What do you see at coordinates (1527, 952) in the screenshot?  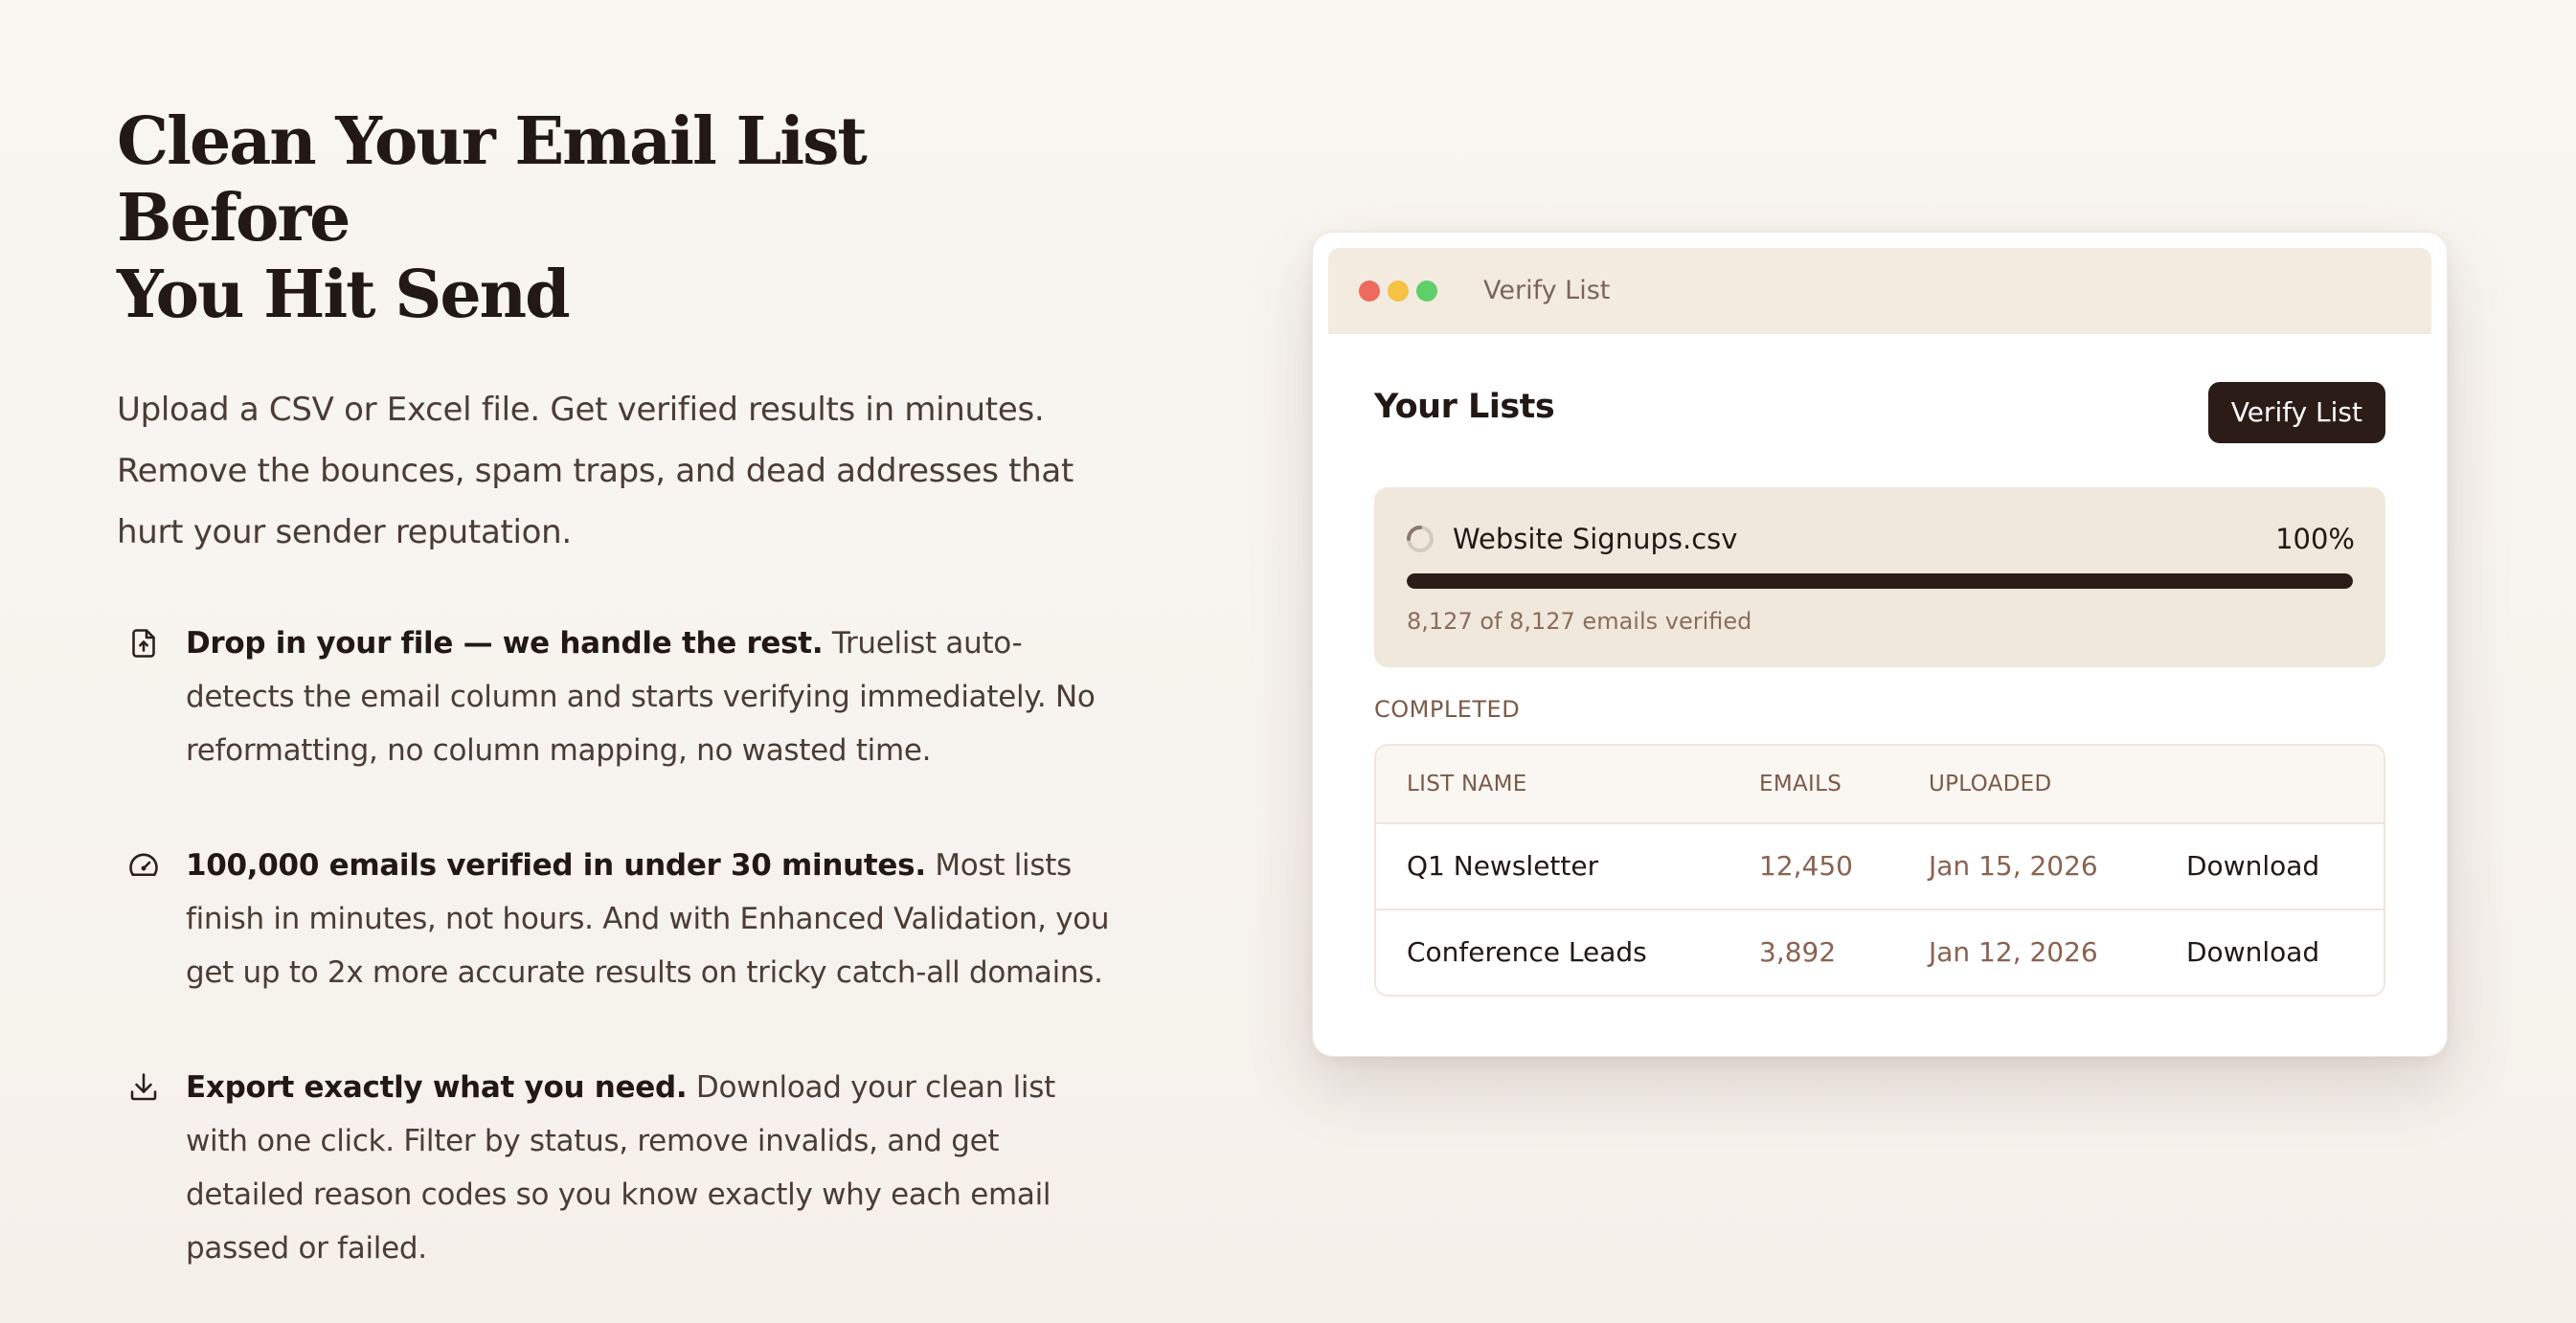 I see `list-name-cell: Conference Leads` at bounding box center [1527, 952].